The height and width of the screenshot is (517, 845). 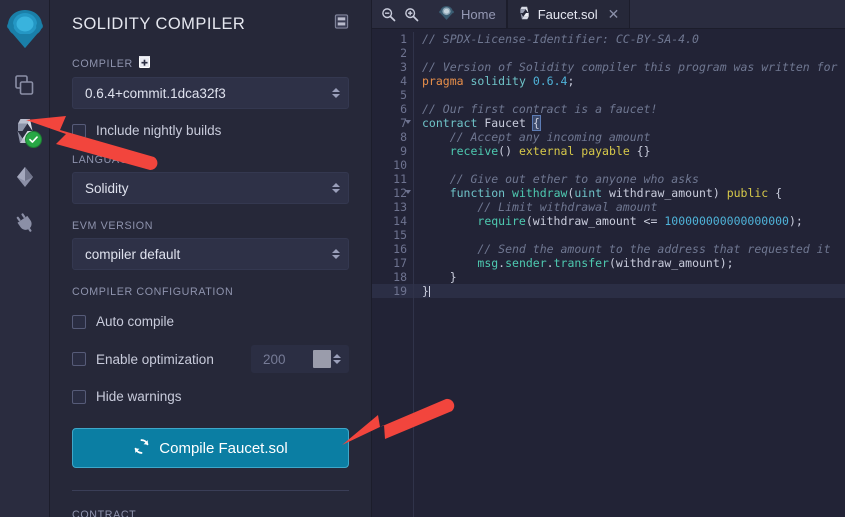 I want to click on page-title: SOLIDITY COMPILER, so click(x=159, y=23).